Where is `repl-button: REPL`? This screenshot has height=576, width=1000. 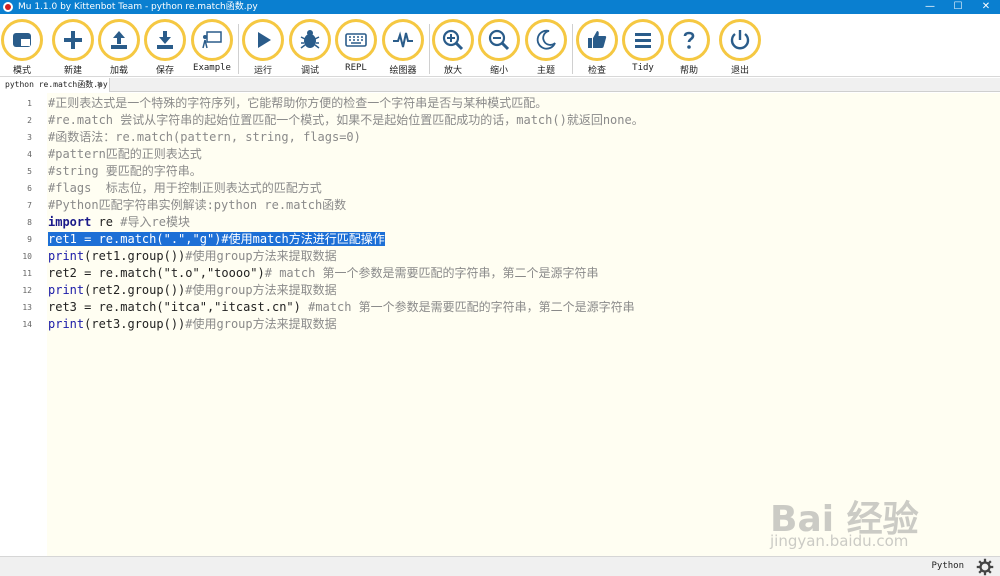
repl-button: REPL is located at coordinates (356, 46).